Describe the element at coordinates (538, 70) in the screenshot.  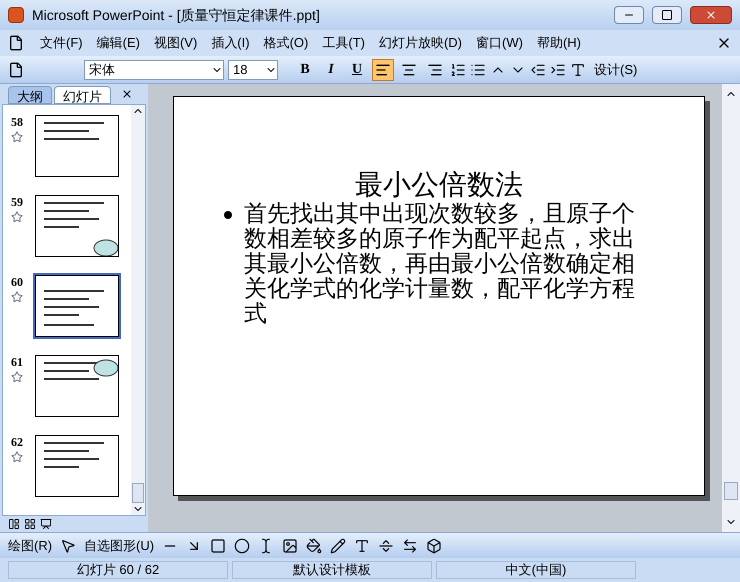
I see `outdent-icon` at that location.